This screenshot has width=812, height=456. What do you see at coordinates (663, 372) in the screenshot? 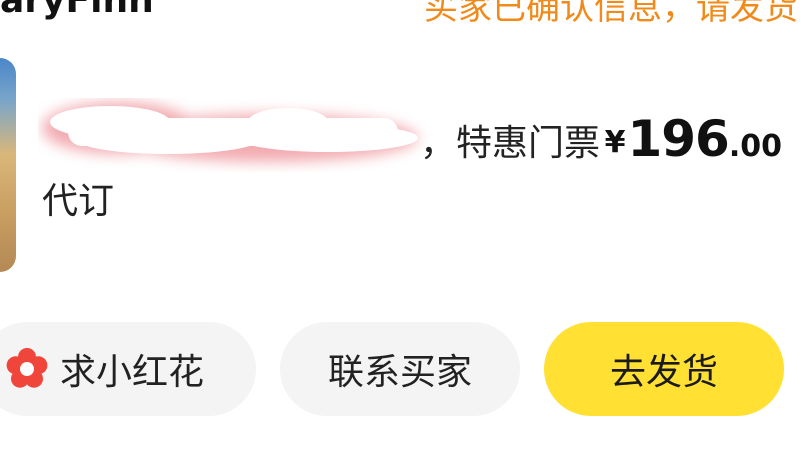
I see `ship-label: 去发货` at bounding box center [663, 372].